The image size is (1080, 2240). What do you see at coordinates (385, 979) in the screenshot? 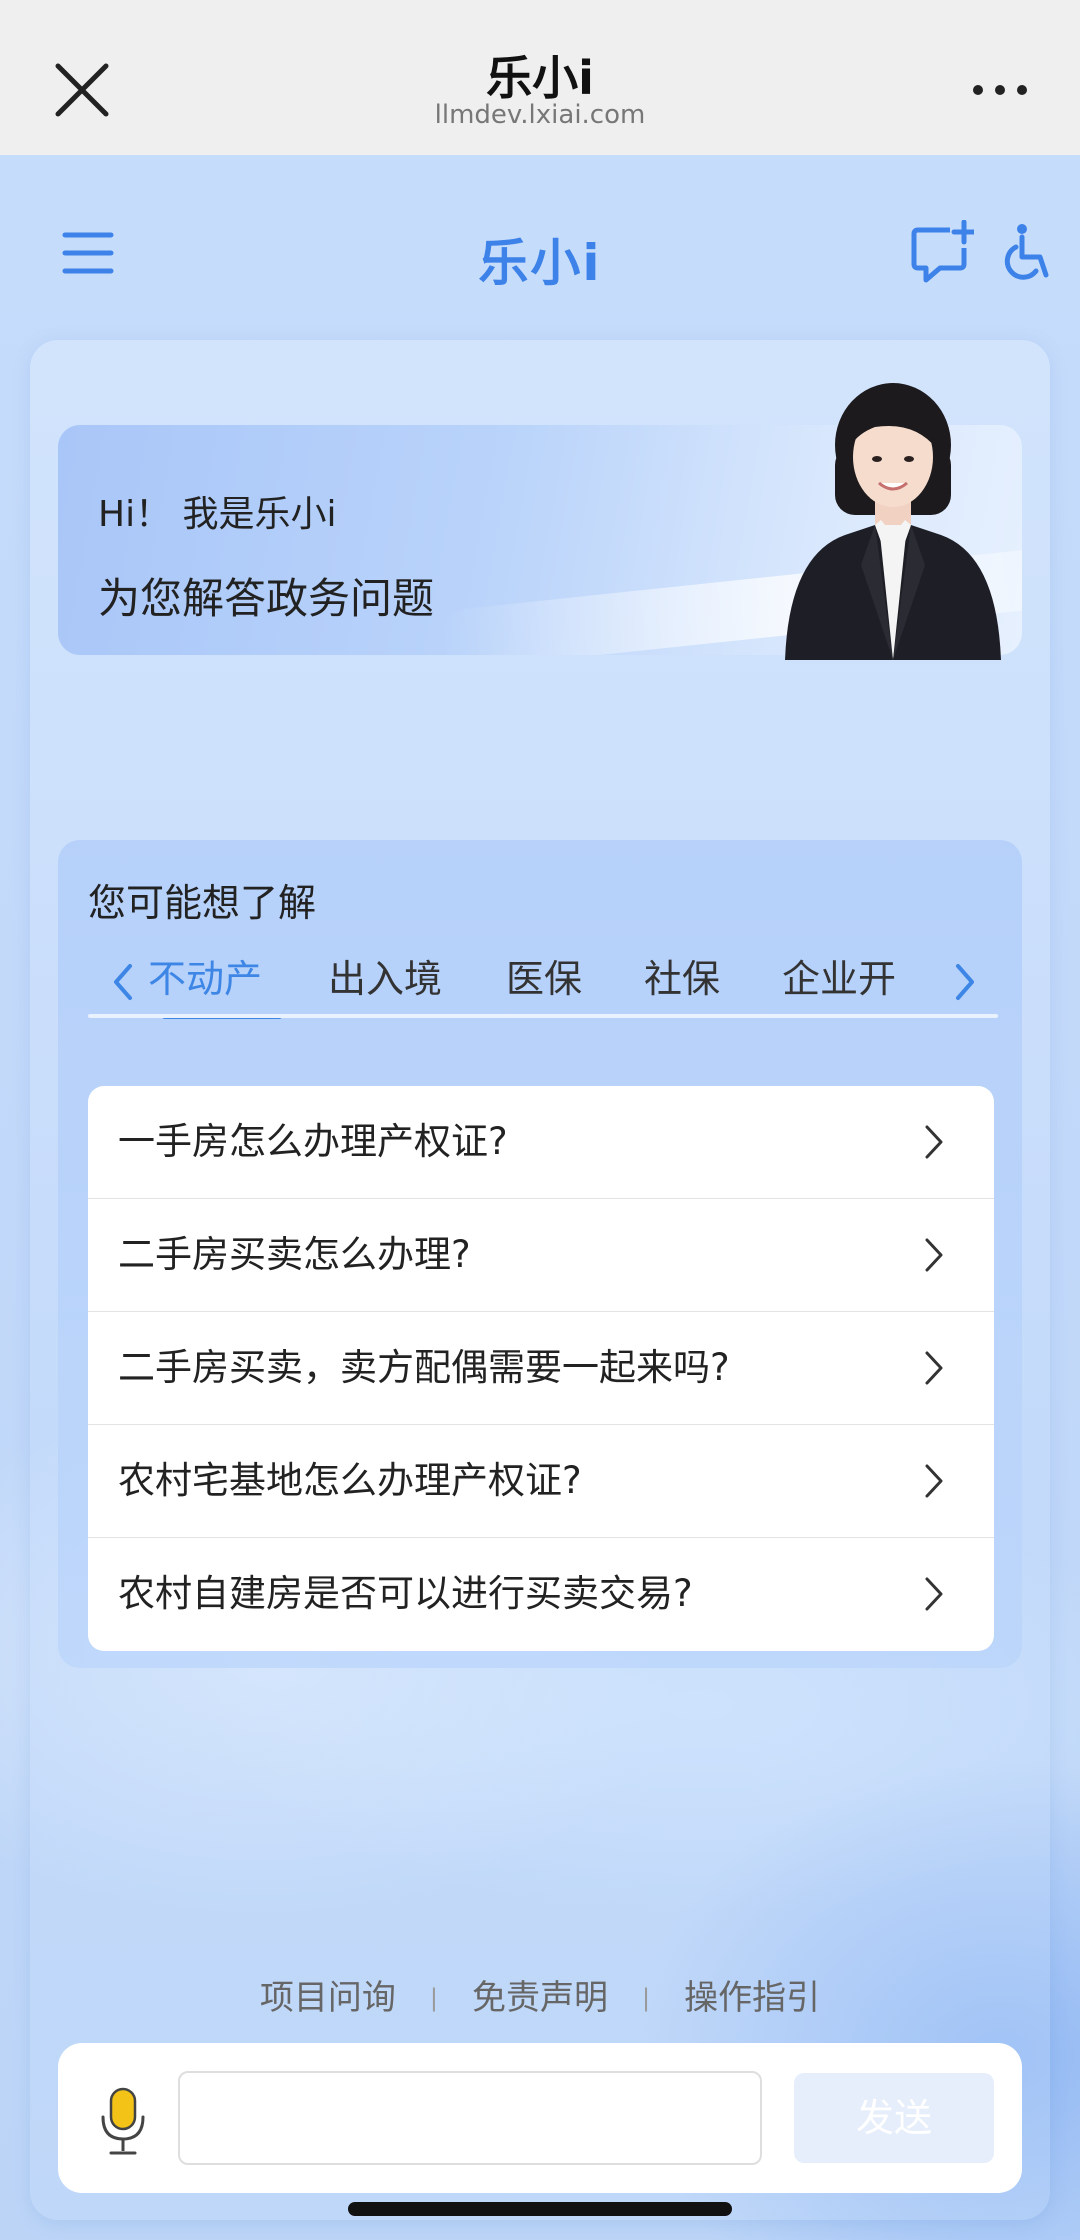
I see `tab-immigration: 出入境` at bounding box center [385, 979].